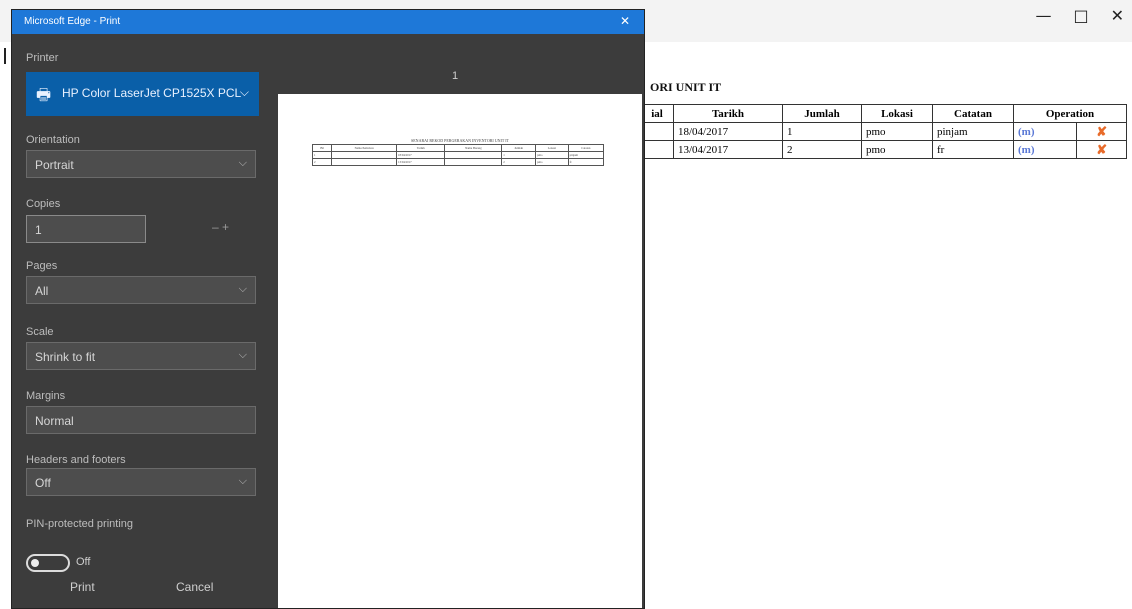 The width and height of the screenshot is (1132, 609). What do you see at coordinates (141, 356) in the screenshot?
I see `scale-select: Shrink to fit ⌵` at bounding box center [141, 356].